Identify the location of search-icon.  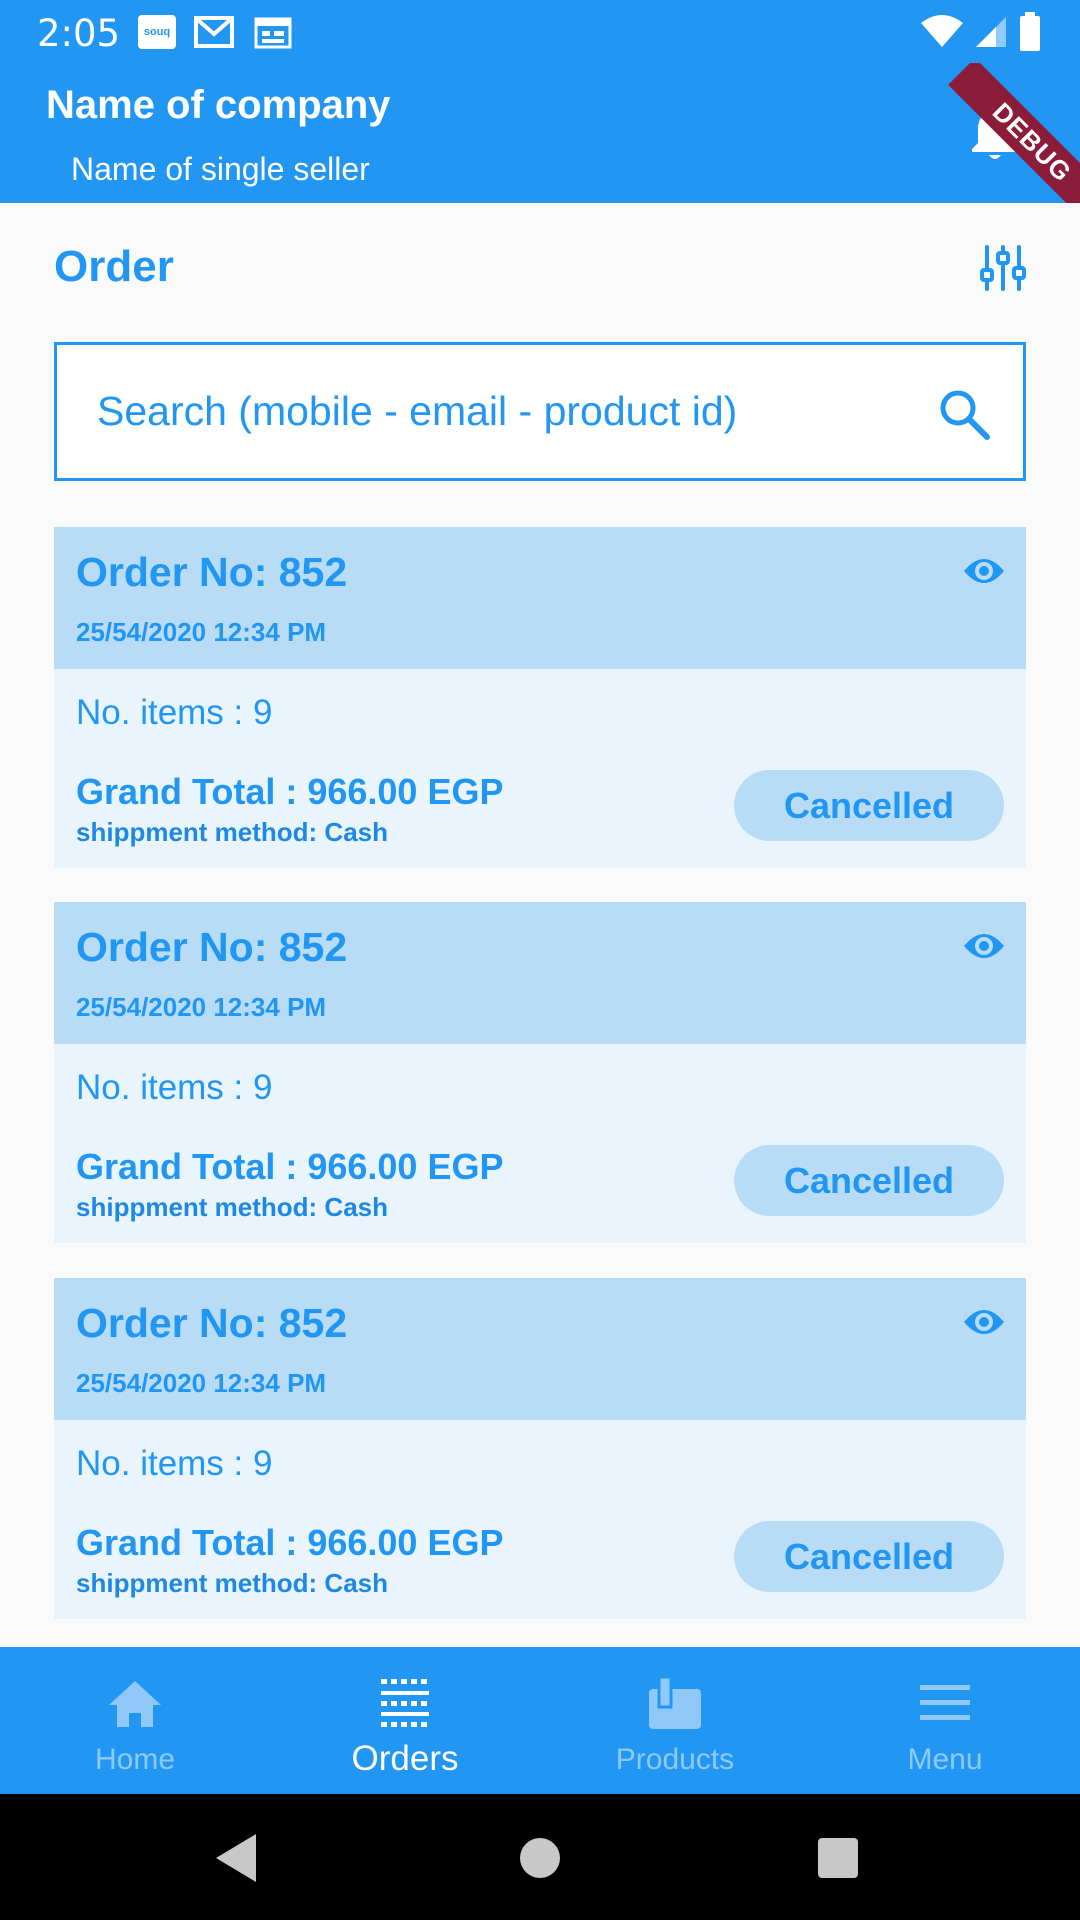
(964, 414).